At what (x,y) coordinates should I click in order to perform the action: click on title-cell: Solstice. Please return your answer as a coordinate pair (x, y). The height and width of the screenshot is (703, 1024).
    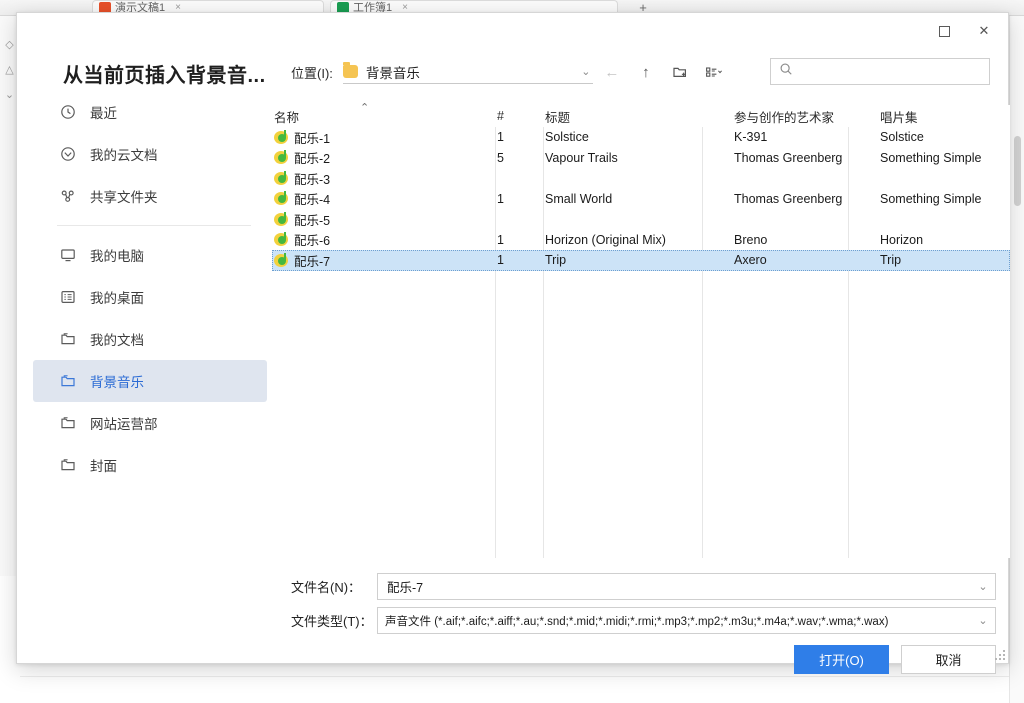
    Looking at the image, I should click on (567, 137).